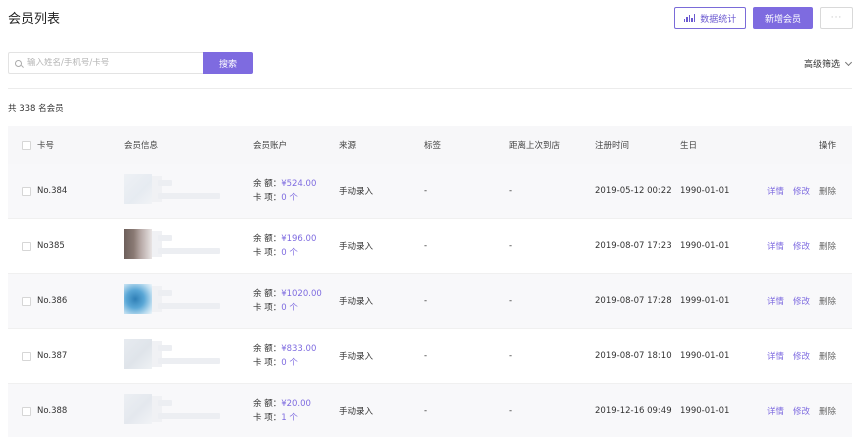 The width and height of the screenshot is (860, 437). I want to click on column-header: 生日, so click(689, 146).